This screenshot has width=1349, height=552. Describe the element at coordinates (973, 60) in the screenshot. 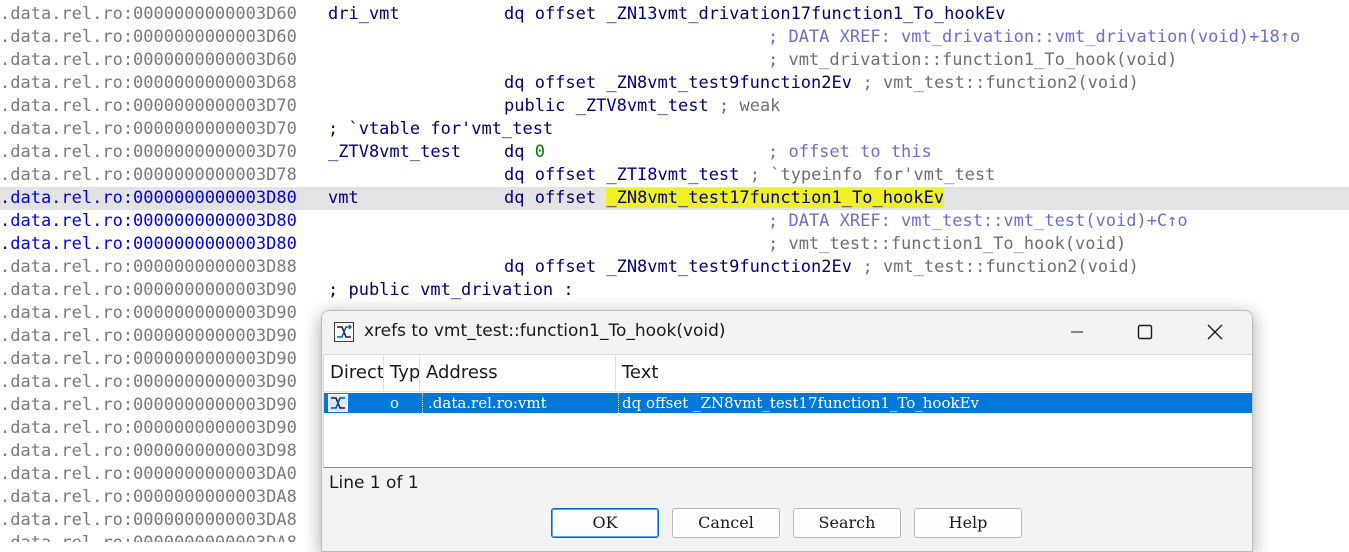

I see `comment: ; vmt_drivation::function1_To_hook(void)` at that location.